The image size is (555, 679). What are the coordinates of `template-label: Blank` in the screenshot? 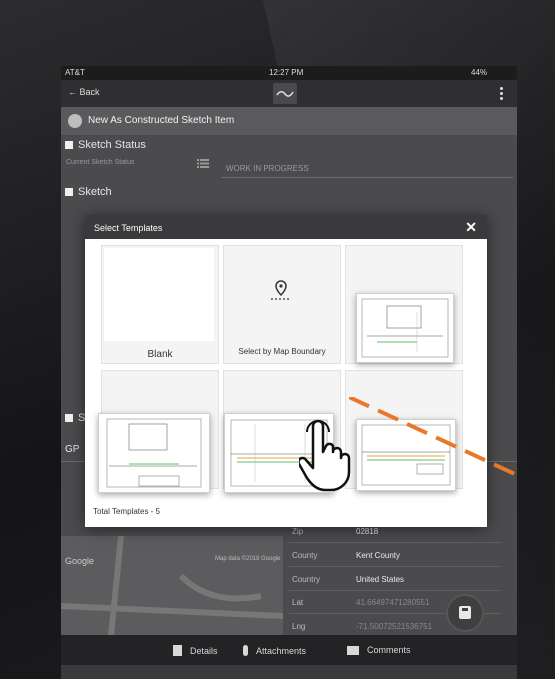 It's located at (160, 354).